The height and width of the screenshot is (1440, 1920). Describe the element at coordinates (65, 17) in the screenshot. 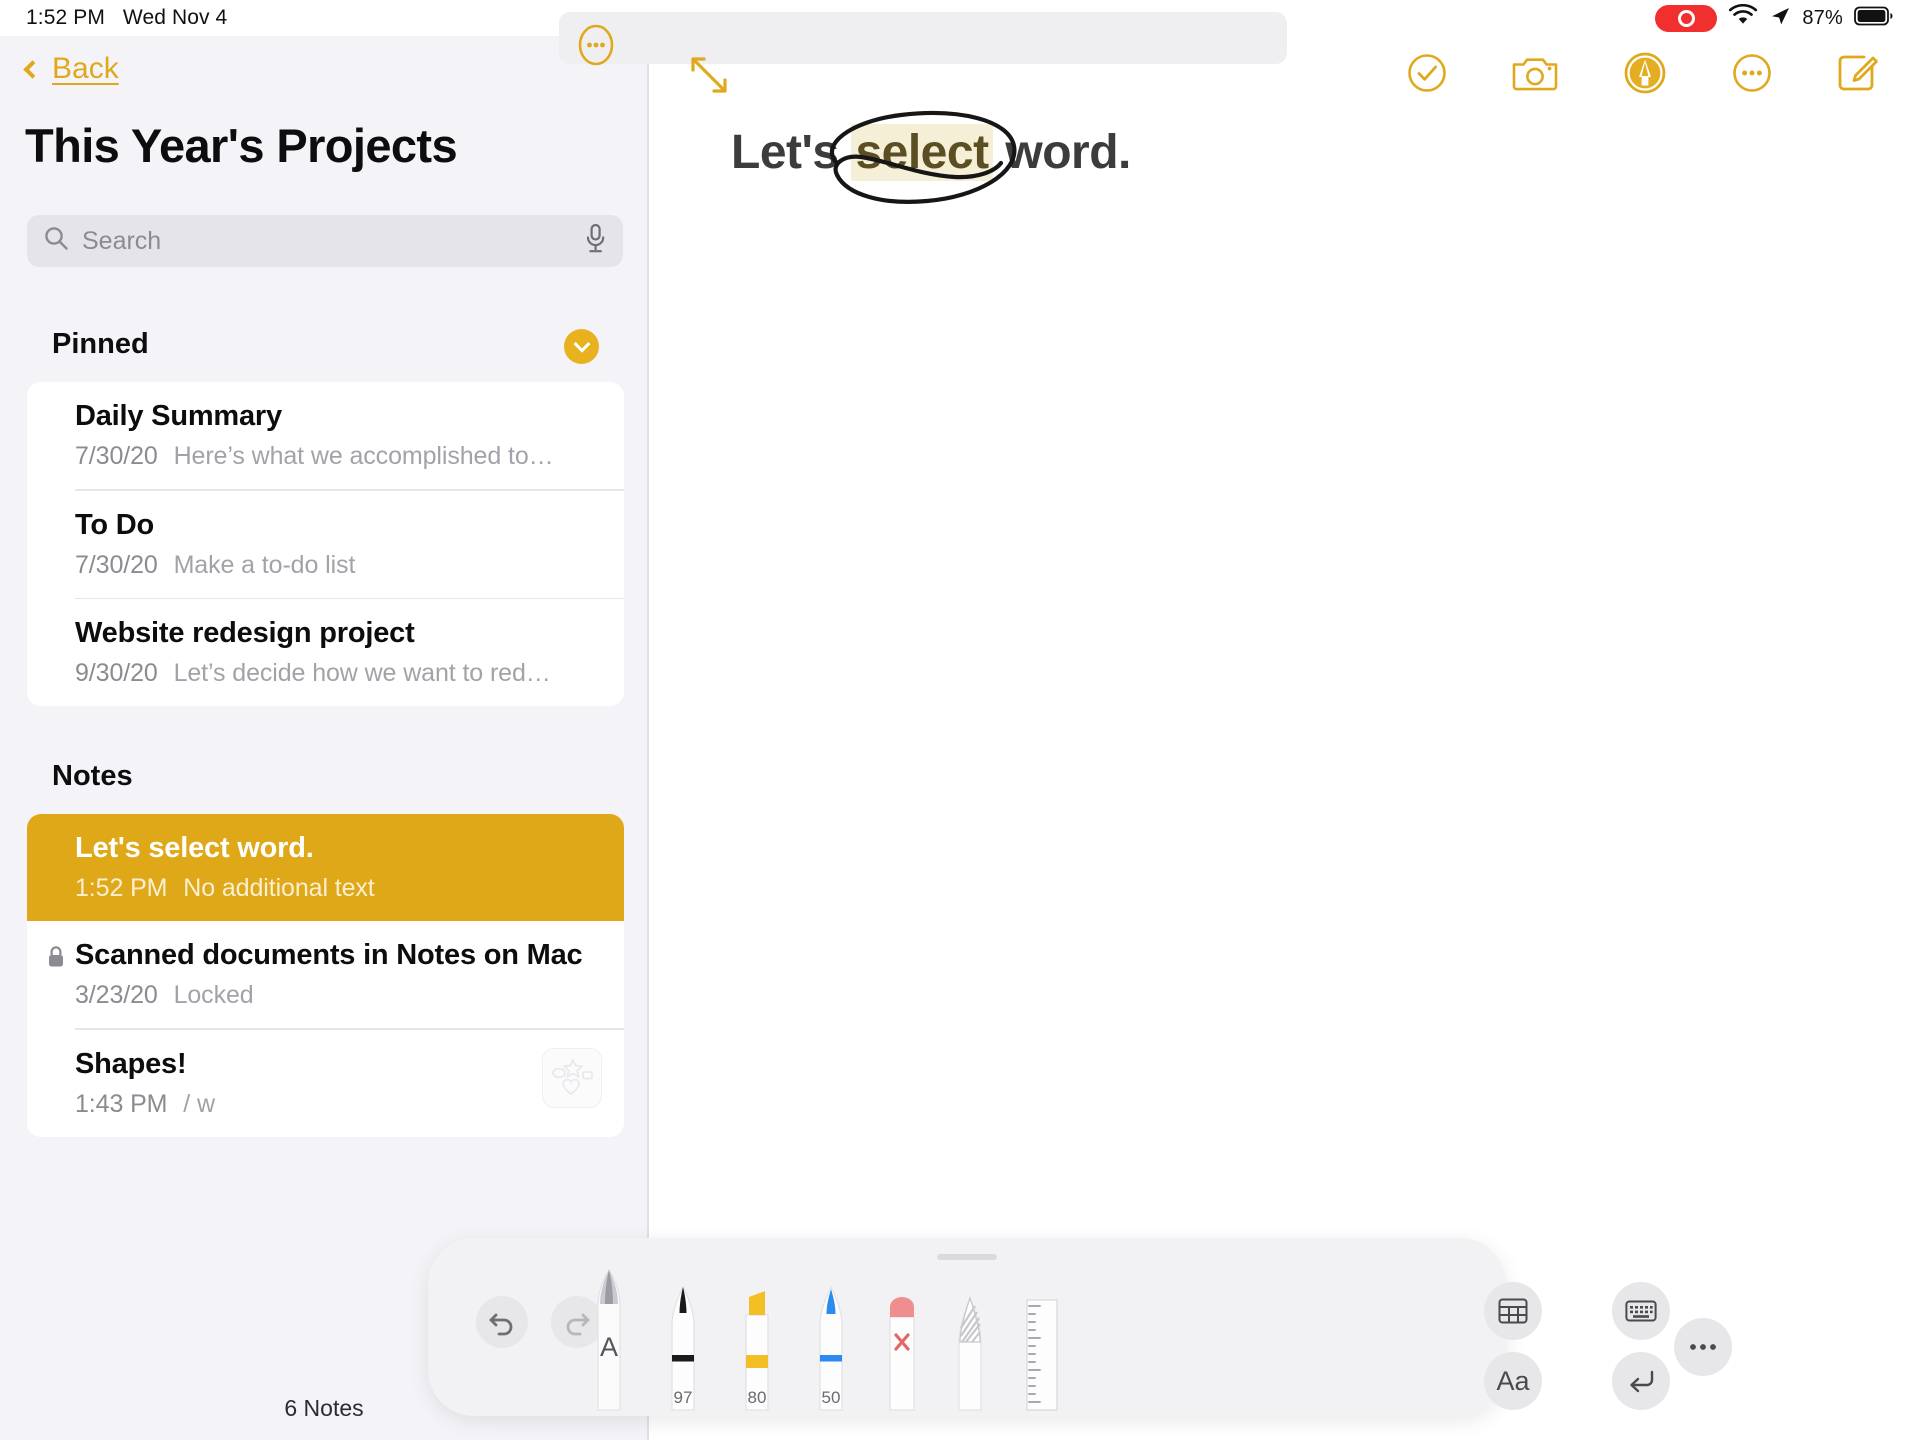

I see `status-time: 1:52 PM` at that location.